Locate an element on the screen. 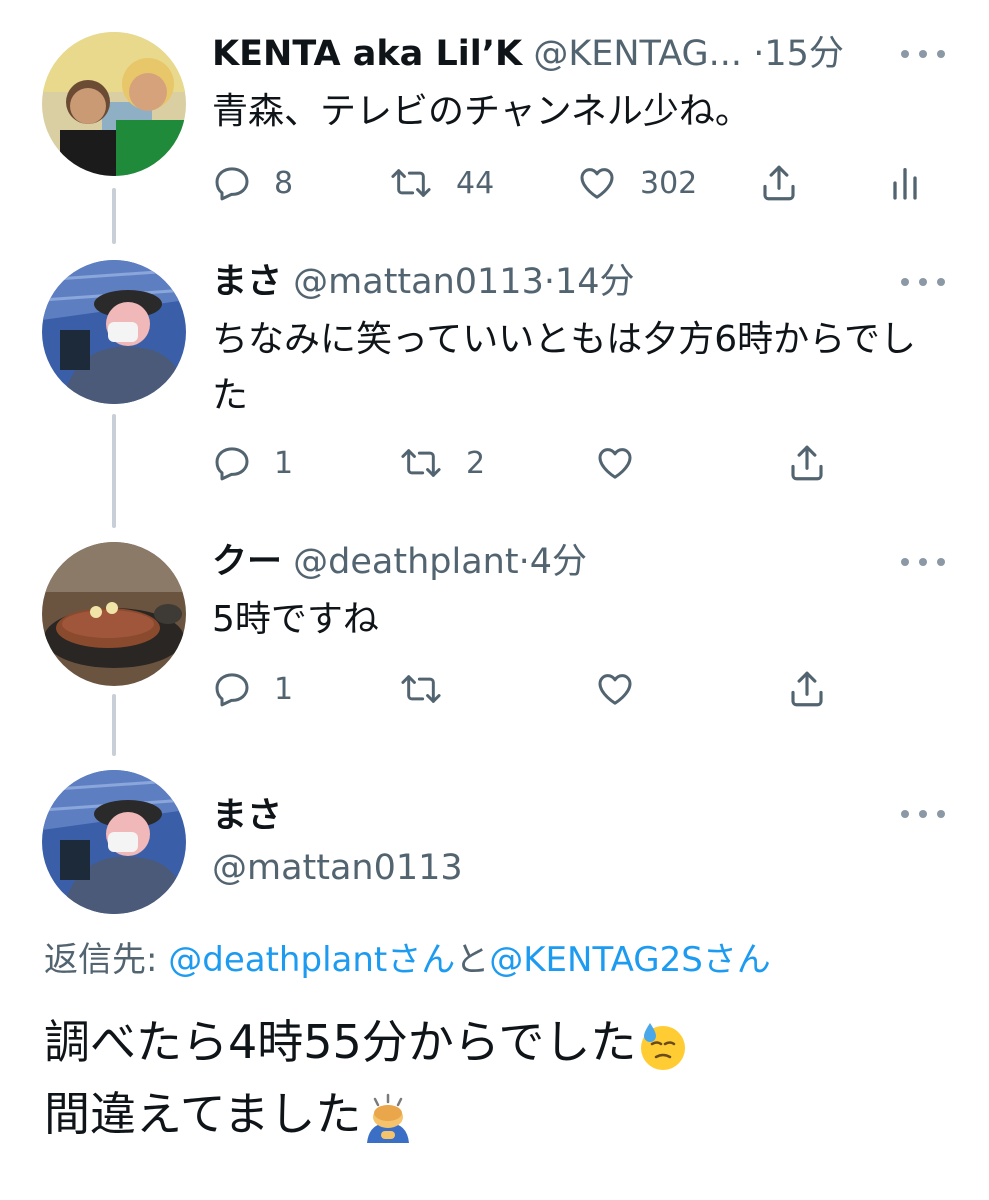 The width and height of the screenshot is (989, 1200). timestamp: 15分 is located at coordinates (804, 54).